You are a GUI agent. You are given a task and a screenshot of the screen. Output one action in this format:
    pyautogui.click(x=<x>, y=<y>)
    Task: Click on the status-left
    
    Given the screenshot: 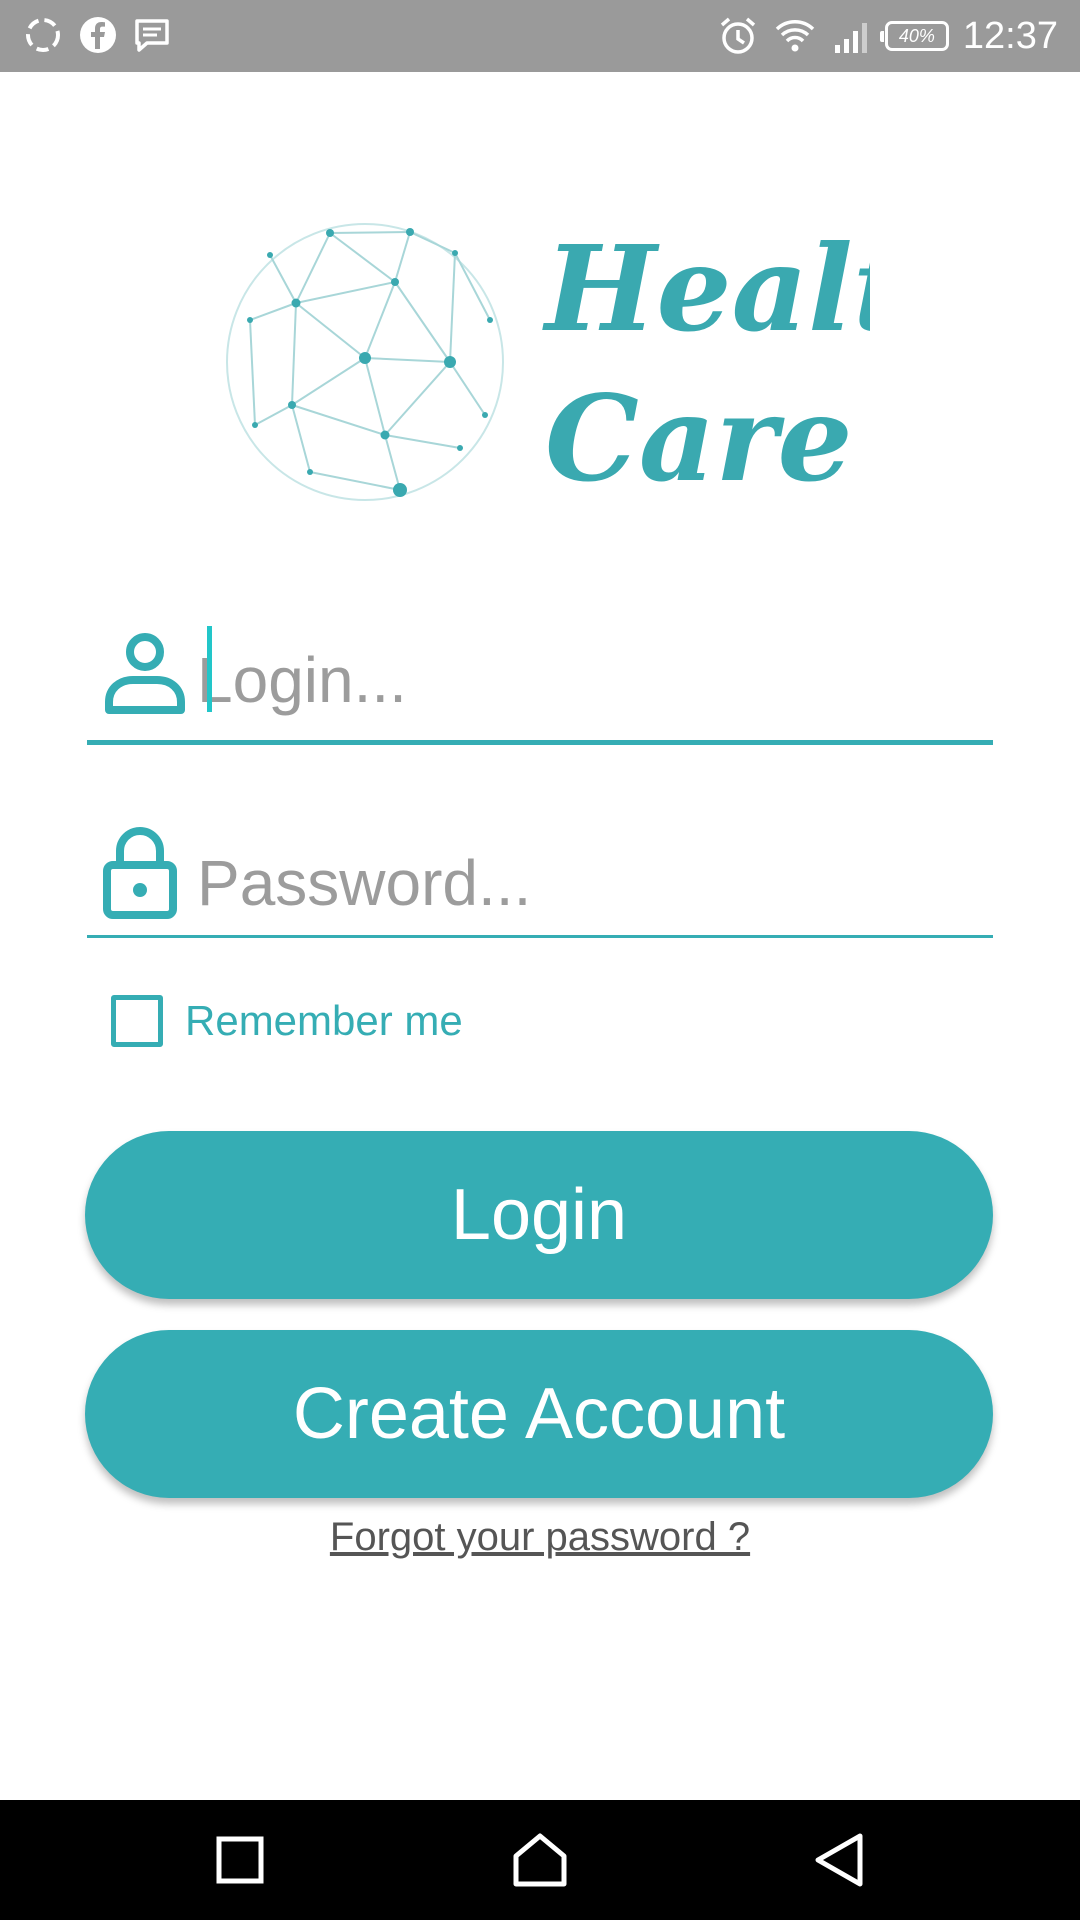 What is the action you would take?
    pyautogui.click(x=97, y=35)
    